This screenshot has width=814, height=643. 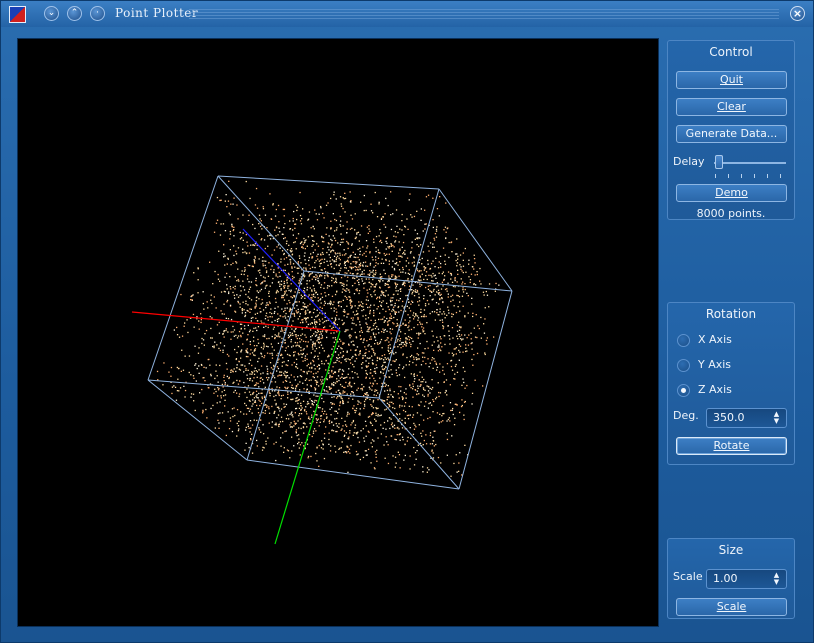 What do you see at coordinates (74, 13) in the screenshot?
I see `maximize-icon: ⌃` at bounding box center [74, 13].